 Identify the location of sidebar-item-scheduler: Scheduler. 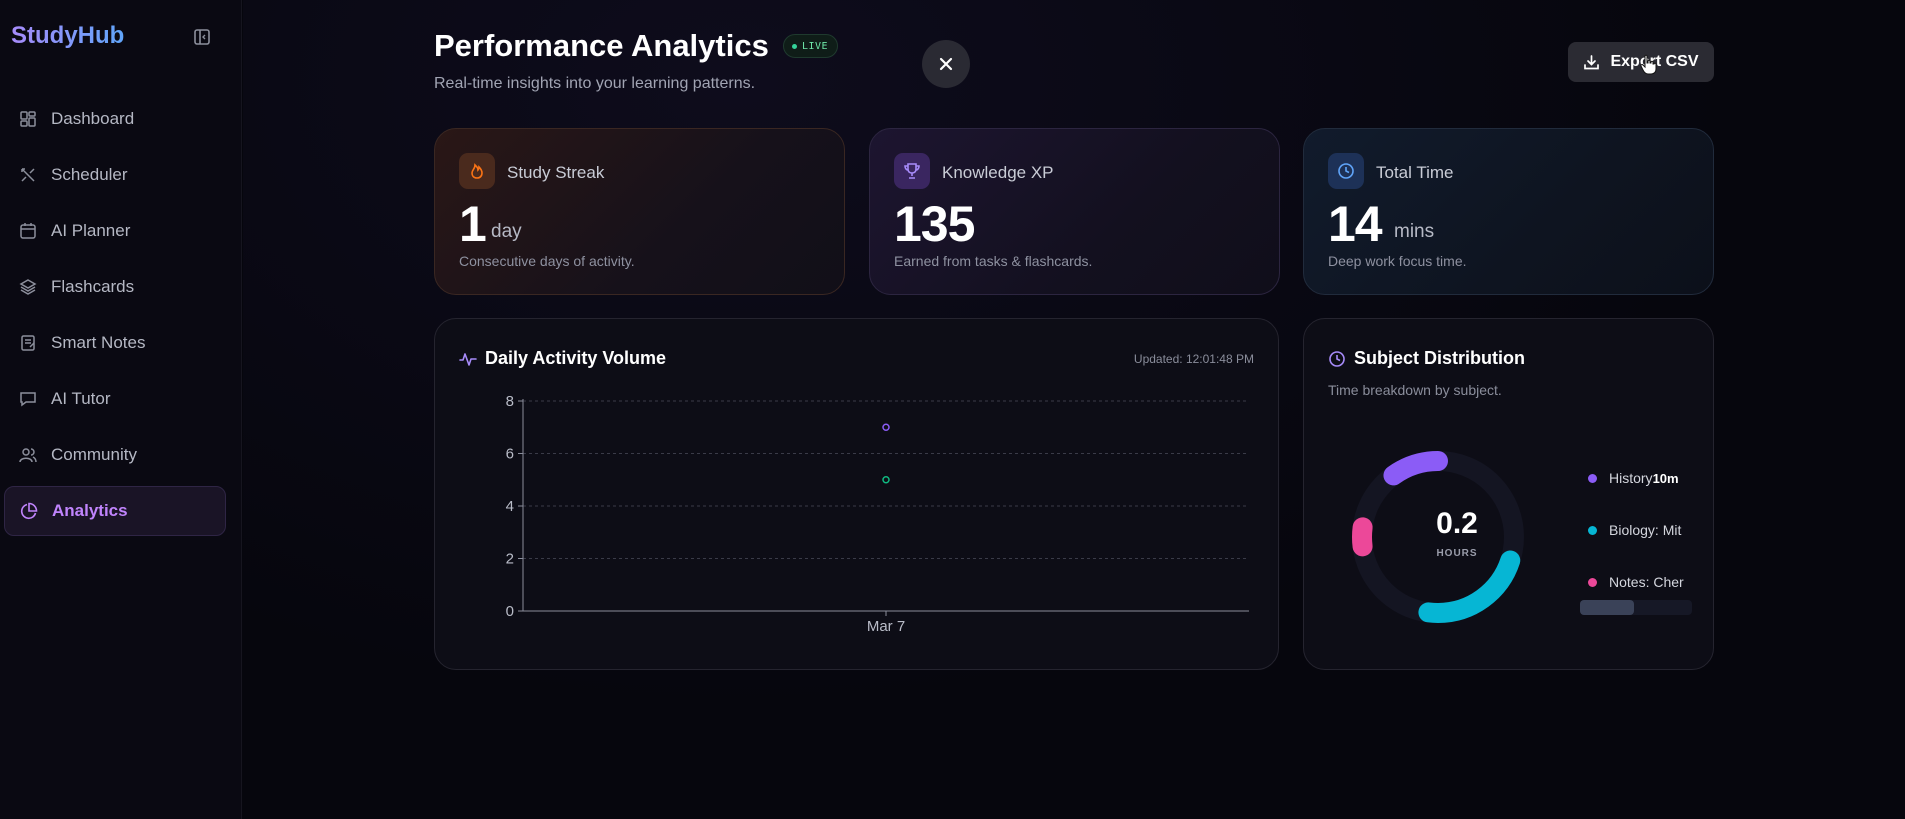
(115, 175).